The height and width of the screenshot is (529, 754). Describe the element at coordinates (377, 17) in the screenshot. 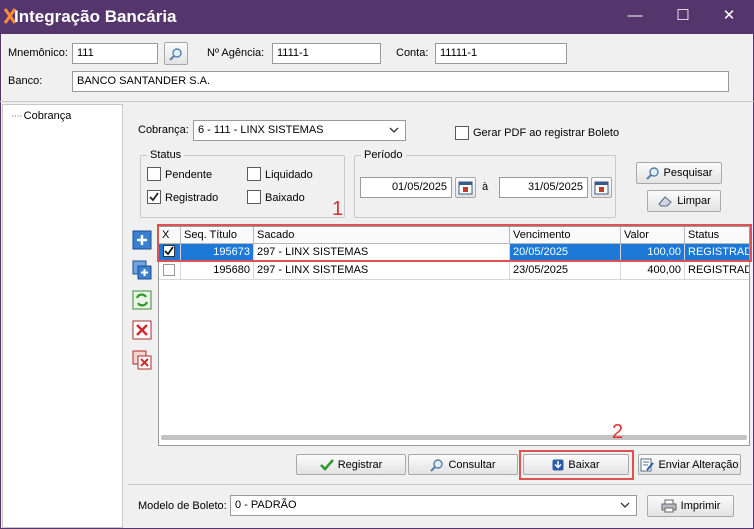

I see `title-bar: Integração Bancária — ☐ ✕` at that location.